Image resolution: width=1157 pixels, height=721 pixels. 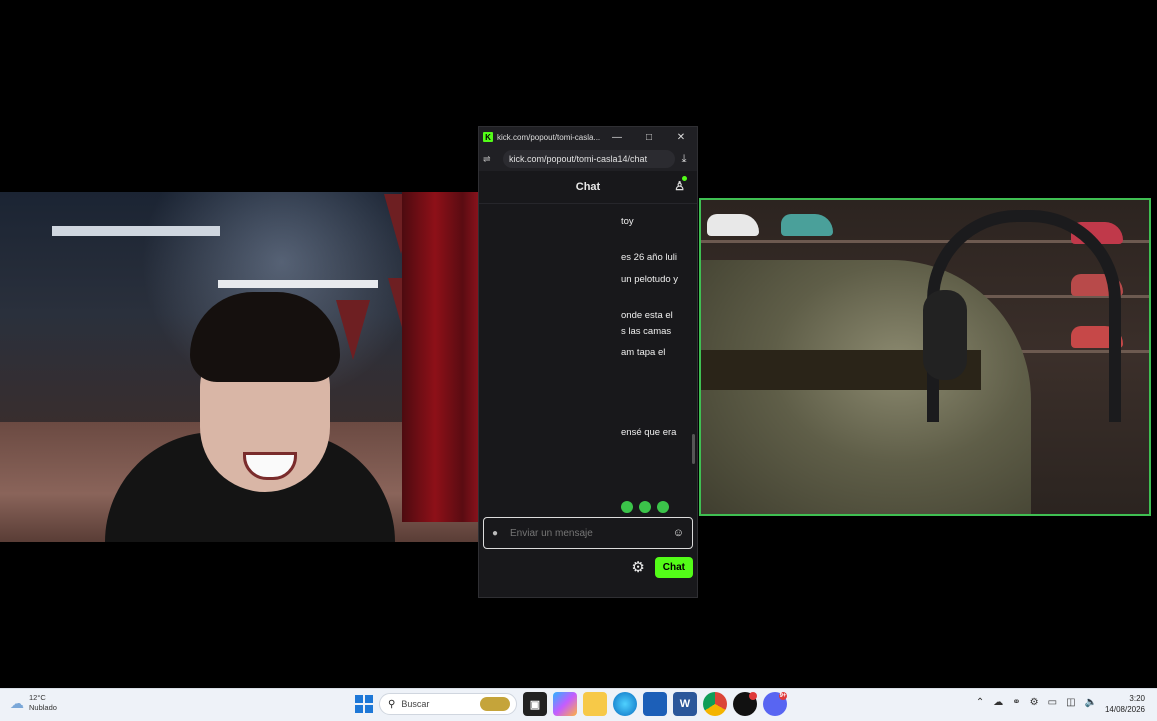 I want to click on streamer, so click(x=250, y=417).